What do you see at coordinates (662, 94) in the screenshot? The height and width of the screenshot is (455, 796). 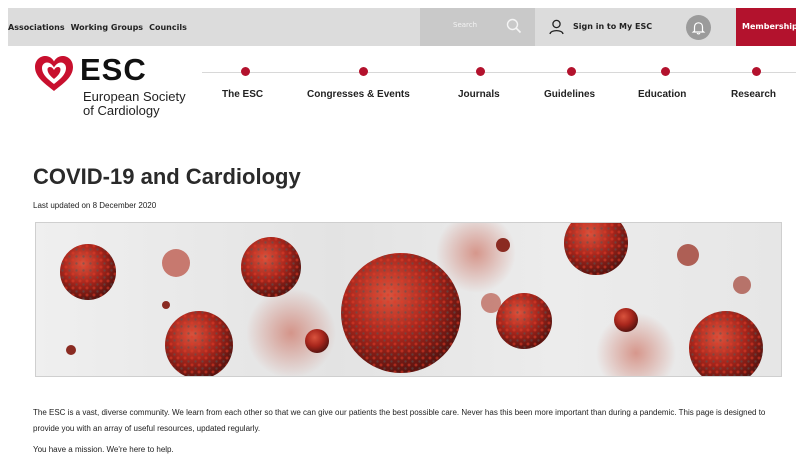 I see `nav-item-education: Education` at bounding box center [662, 94].